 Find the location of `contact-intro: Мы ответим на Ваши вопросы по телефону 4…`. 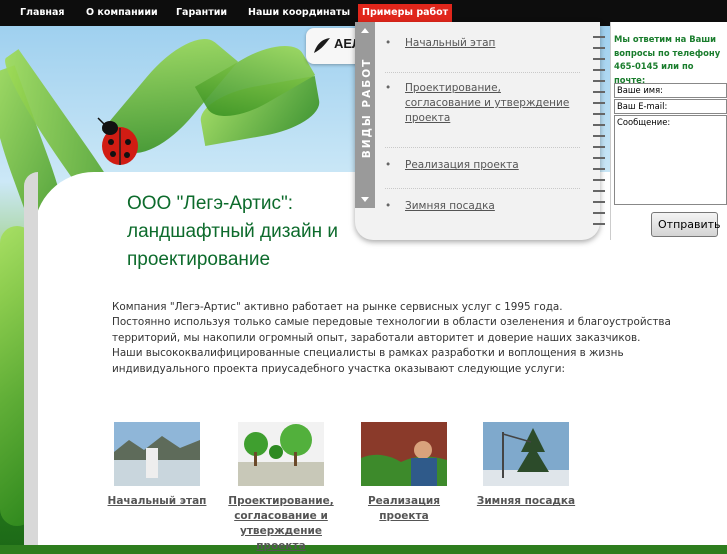

contact-intro: Мы ответим на Ваши вопросы по телефону 4… is located at coordinates (667, 59).